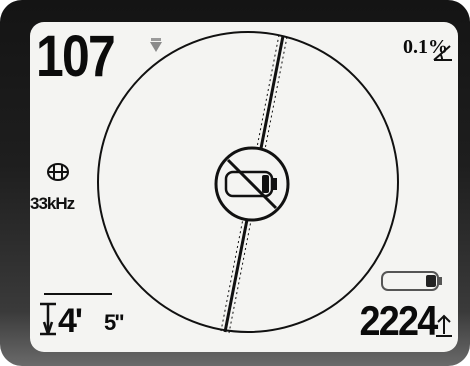 This screenshot has width=470, height=366. Describe the element at coordinates (252, 184) in the screenshot. I see `no-battery-icon` at that location.